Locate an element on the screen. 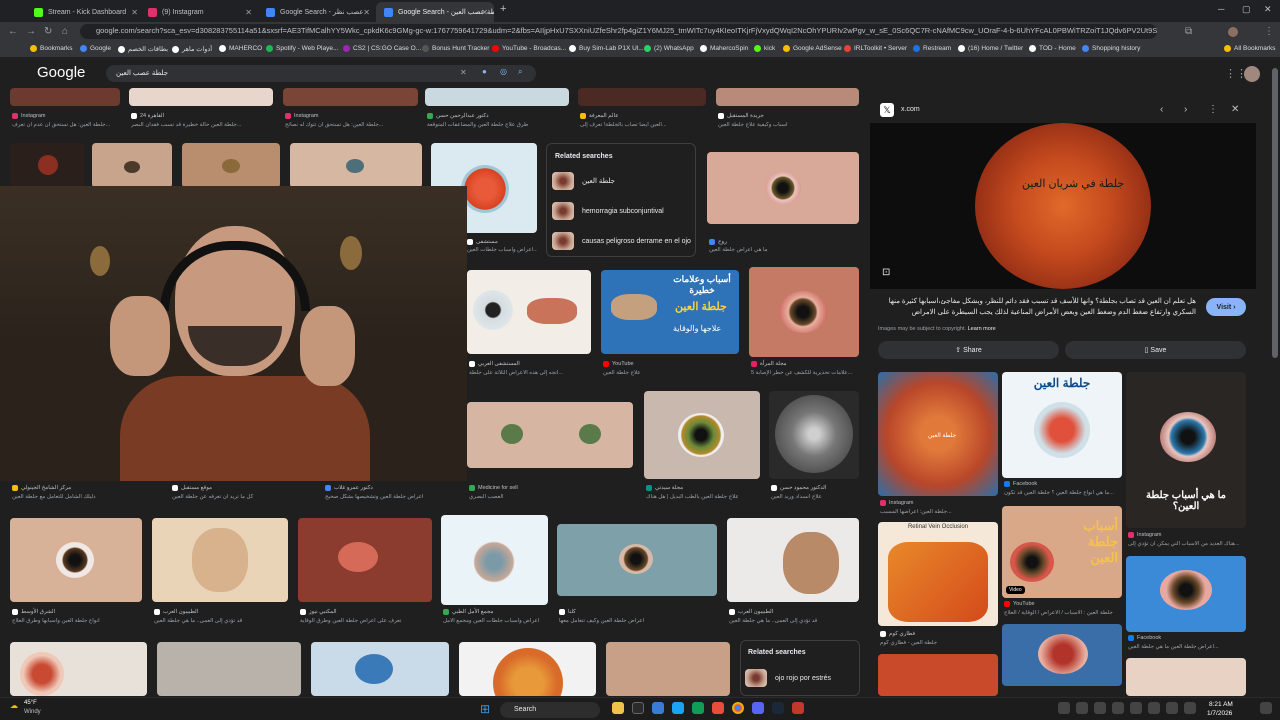 The image size is (1280, 720). bookmark-item: MAHERCO is located at coordinates (240, 48).